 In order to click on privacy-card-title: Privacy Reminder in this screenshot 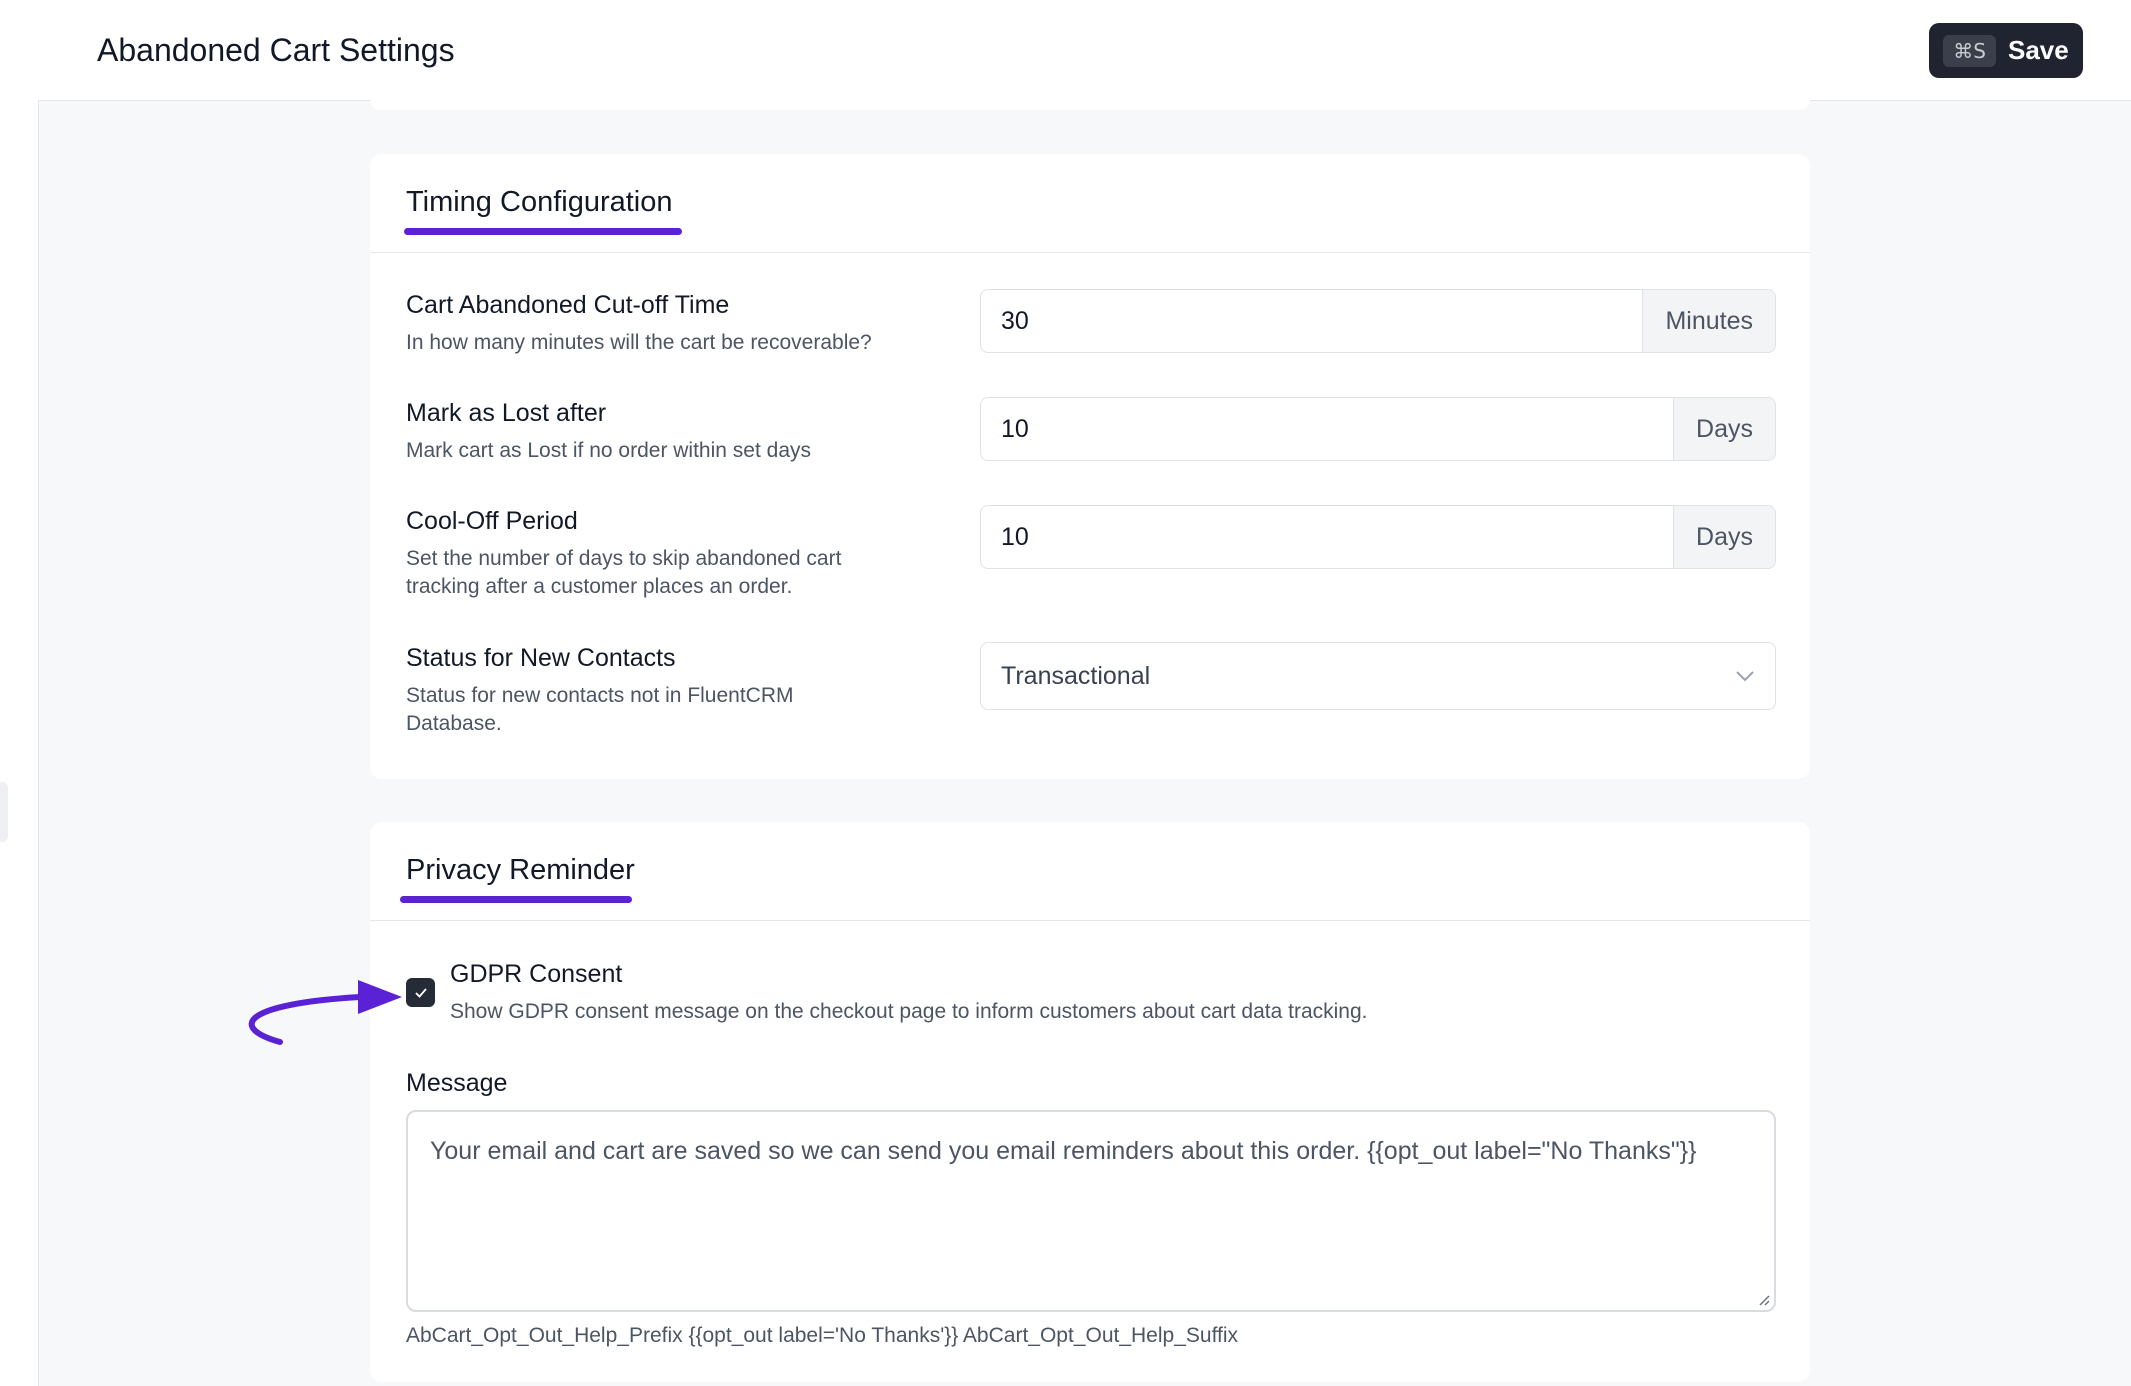, I will do `click(520, 870)`.